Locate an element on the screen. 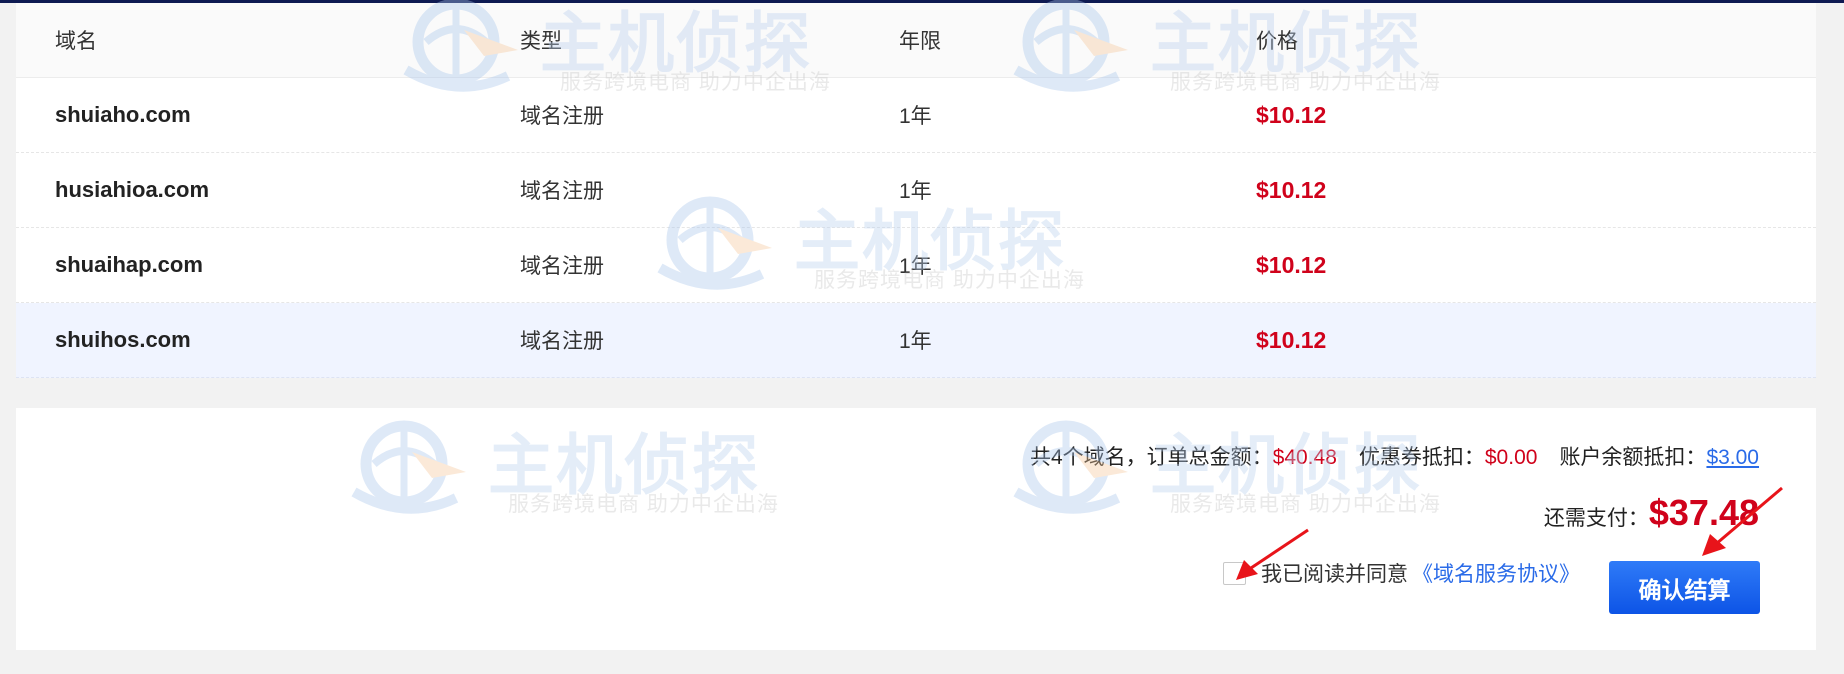 This screenshot has height=674, width=1844. column-header-domain: 域名 is located at coordinates (76, 41).